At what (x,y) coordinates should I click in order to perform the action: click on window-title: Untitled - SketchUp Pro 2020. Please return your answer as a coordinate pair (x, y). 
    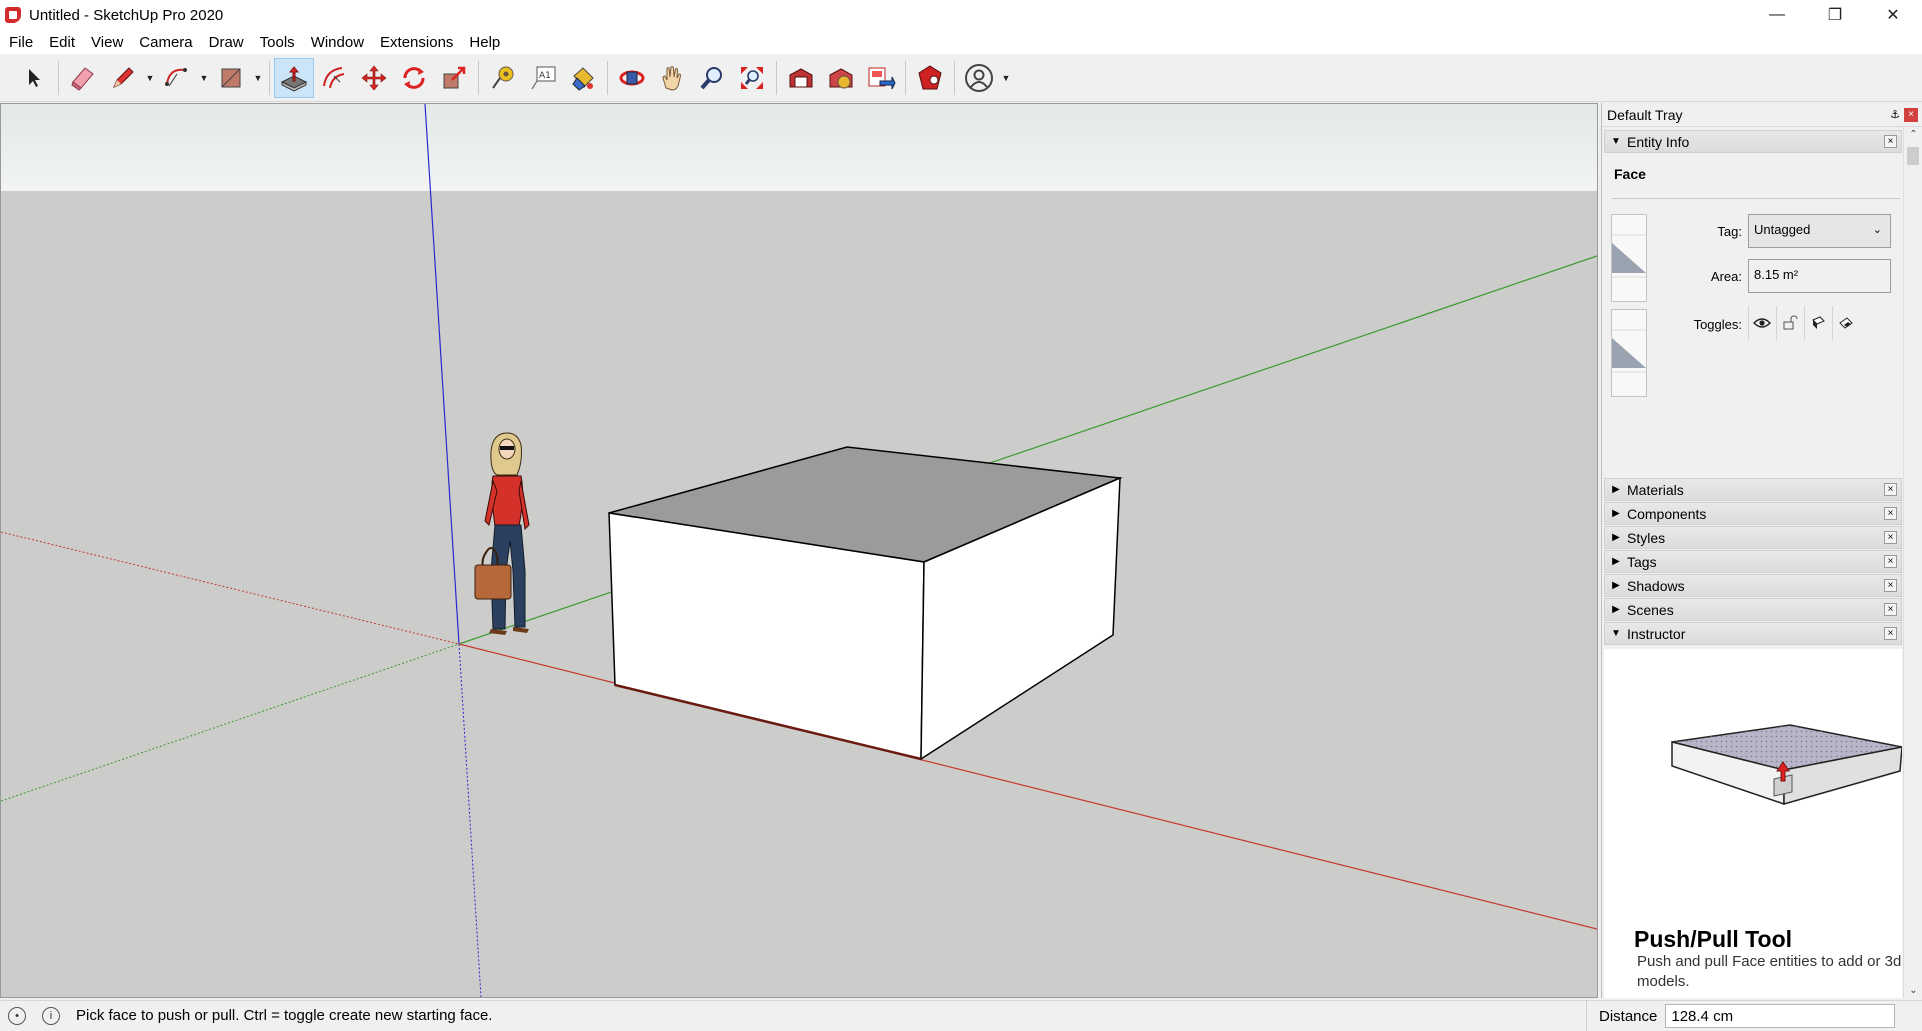
    Looking at the image, I should click on (126, 15).